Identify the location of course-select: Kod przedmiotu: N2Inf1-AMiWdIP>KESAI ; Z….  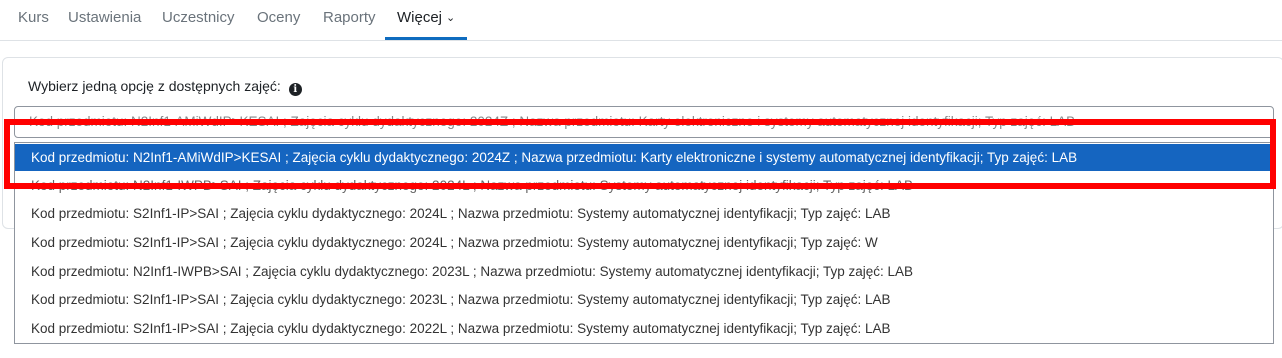
(644, 122).